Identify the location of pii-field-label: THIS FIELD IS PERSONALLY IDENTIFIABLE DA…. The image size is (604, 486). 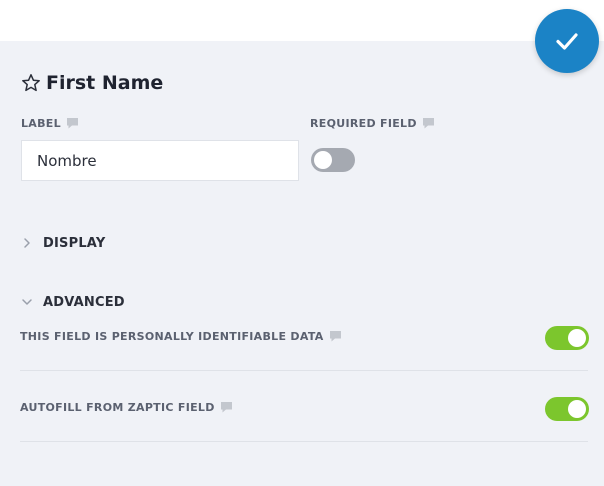
(180, 336).